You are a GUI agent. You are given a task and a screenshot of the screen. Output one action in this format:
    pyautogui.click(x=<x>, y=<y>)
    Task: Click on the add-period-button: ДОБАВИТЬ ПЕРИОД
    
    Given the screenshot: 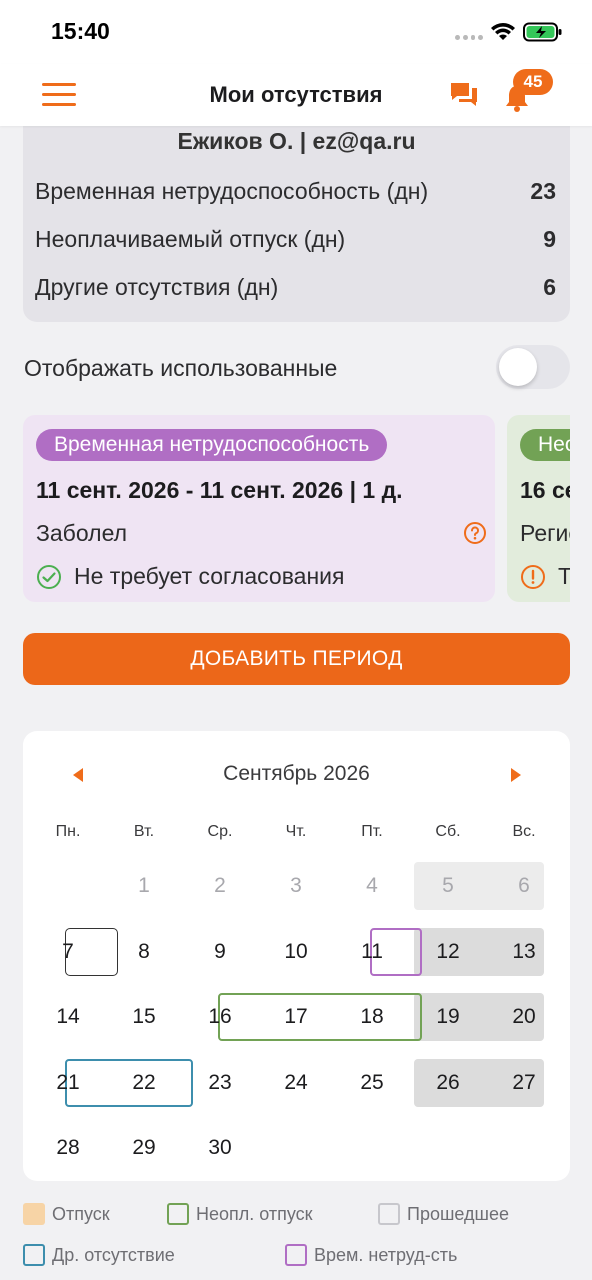 What is the action you would take?
    pyautogui.click(x=296, y=659)
    